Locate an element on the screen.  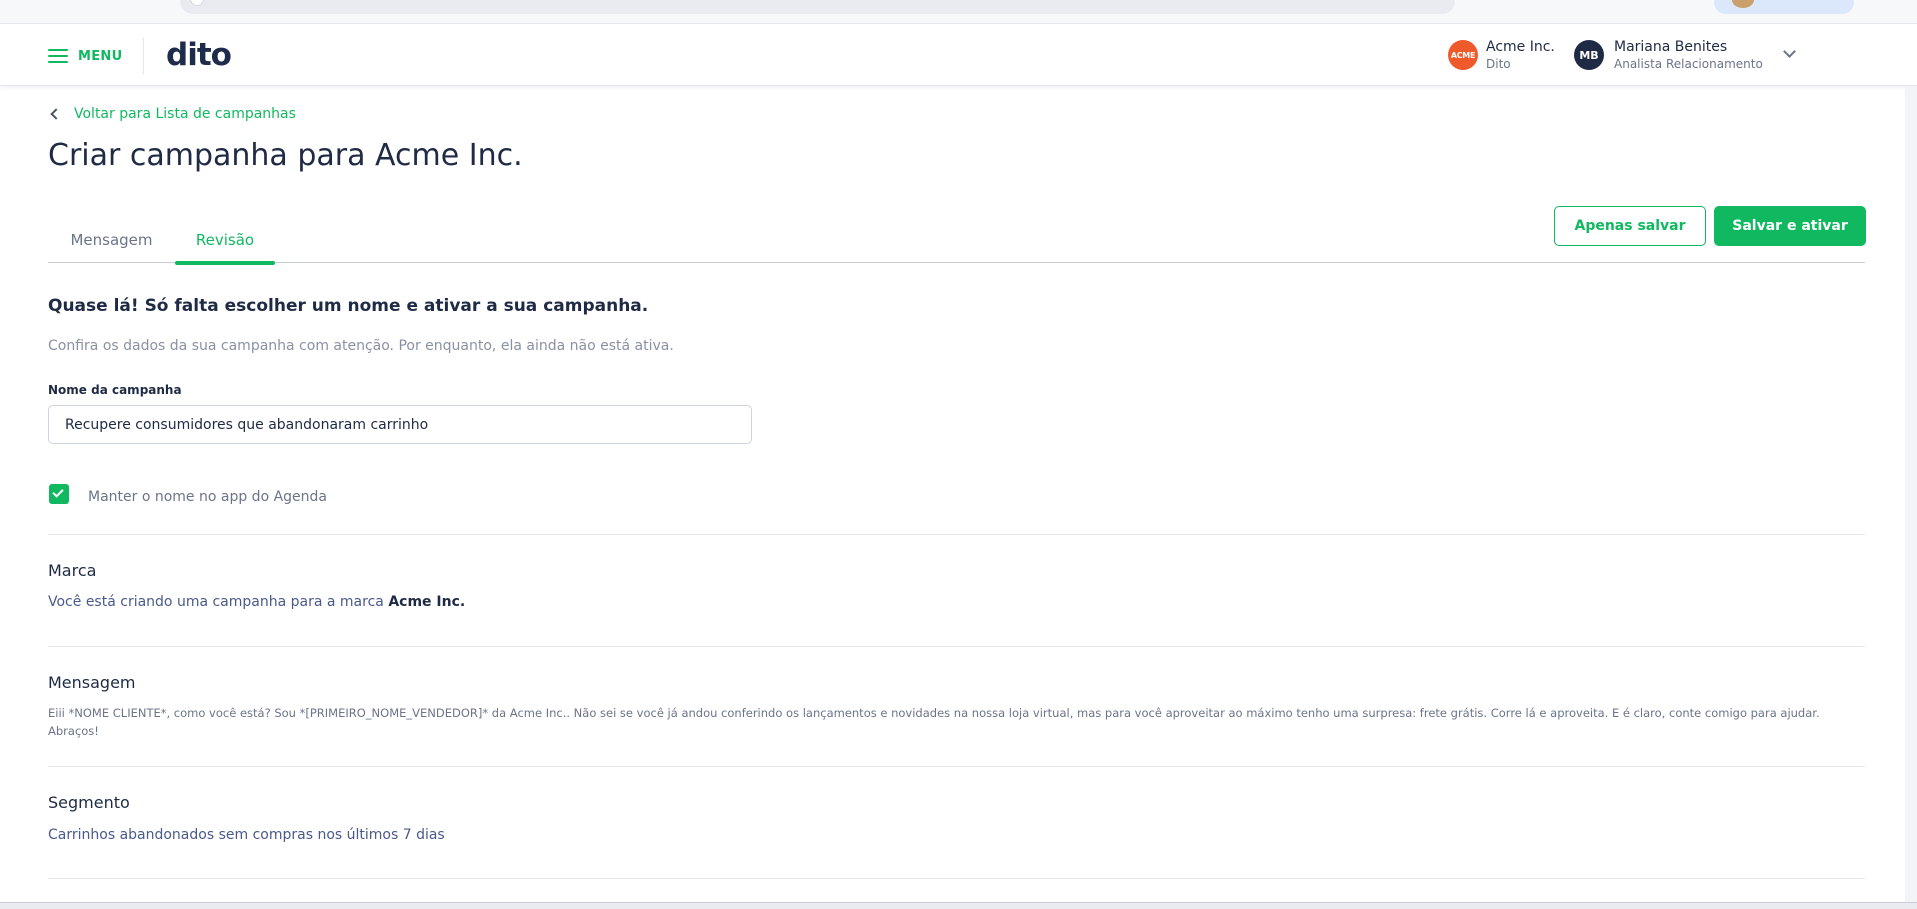
segment-section-title: Segmento is located at coordinates (89, 802).